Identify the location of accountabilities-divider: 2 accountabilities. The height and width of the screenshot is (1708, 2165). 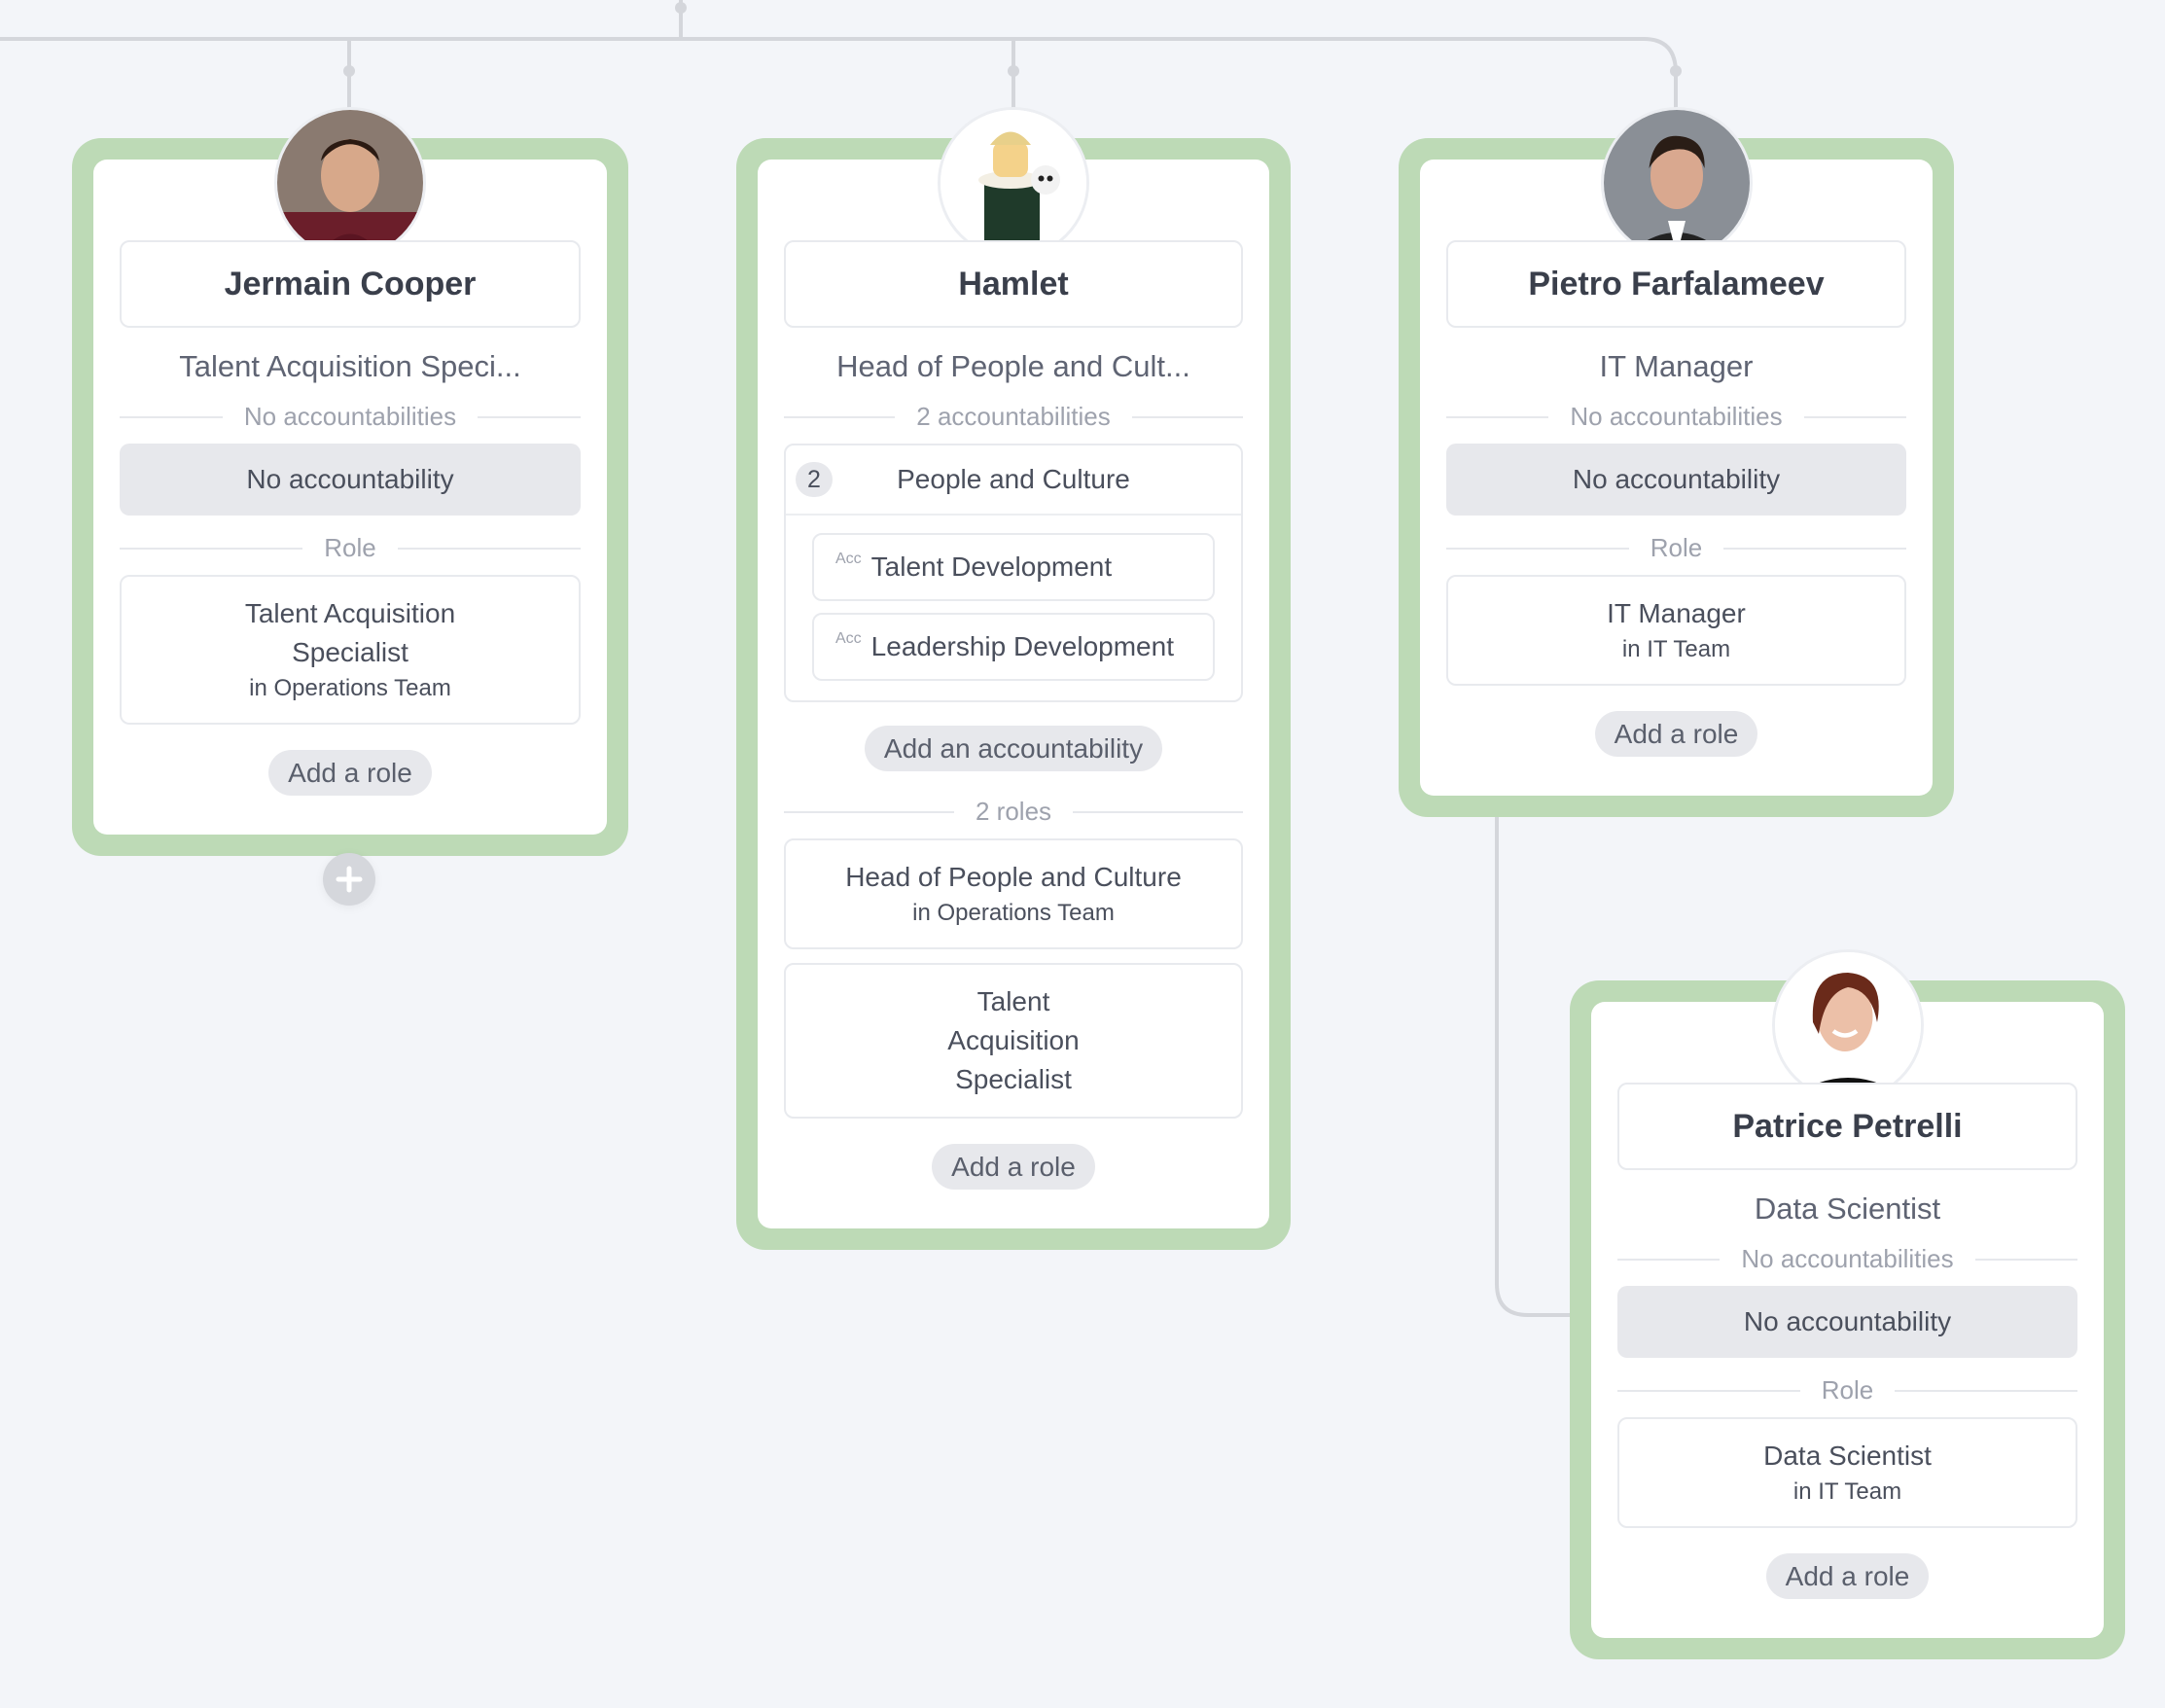
(1013, 417).